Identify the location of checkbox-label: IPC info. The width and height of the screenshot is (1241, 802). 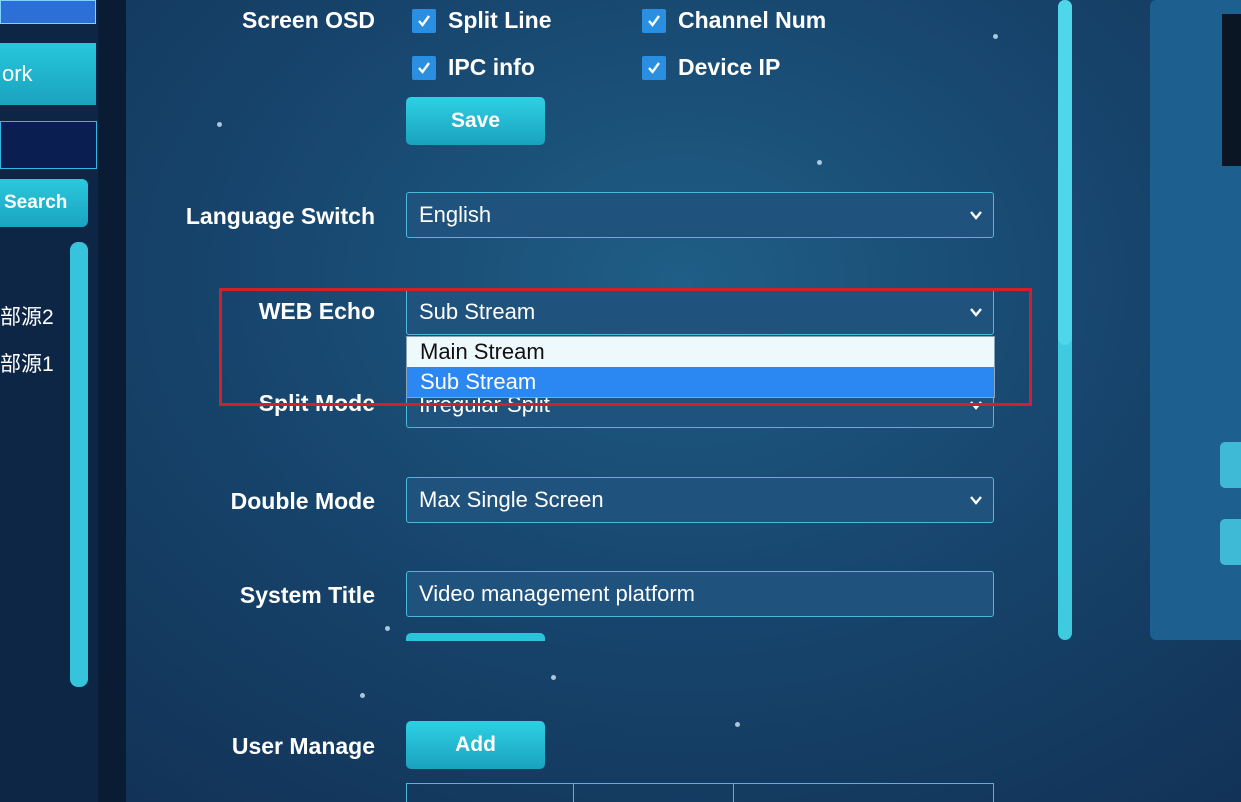
(491, 67).